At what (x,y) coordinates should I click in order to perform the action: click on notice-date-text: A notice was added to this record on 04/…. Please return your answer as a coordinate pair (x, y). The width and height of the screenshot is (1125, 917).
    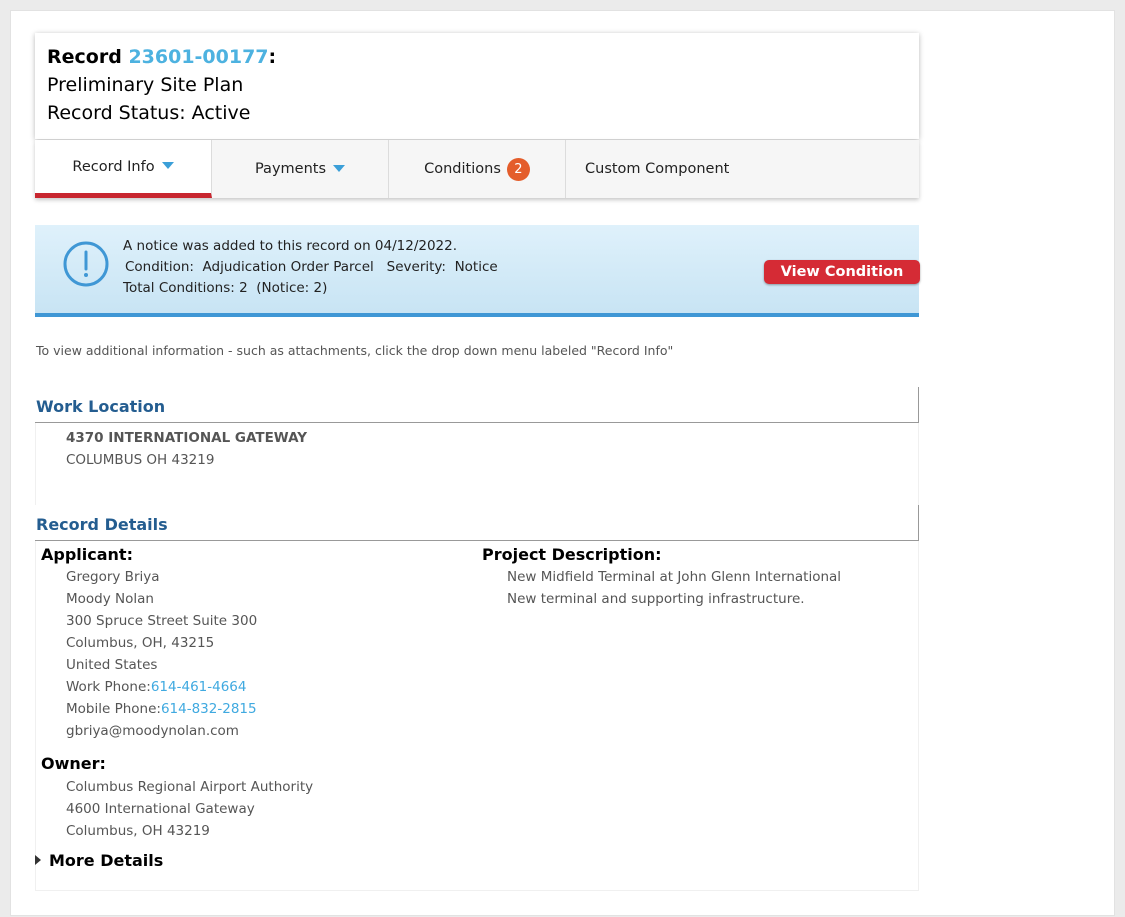
    Looking at the image, I should click on (290, 246).